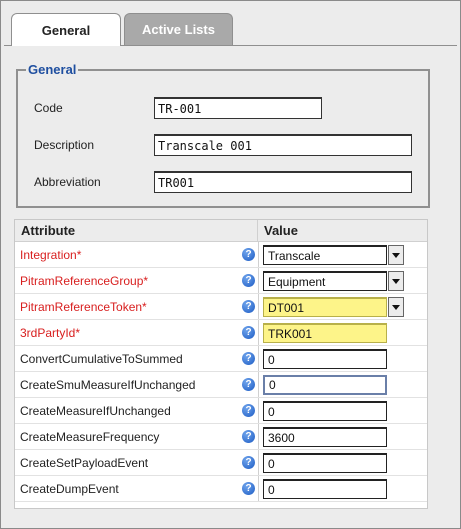 This screenshot has height=529, width=461. I want to click on create-smu-measure-input: 0, so click(325, 385).